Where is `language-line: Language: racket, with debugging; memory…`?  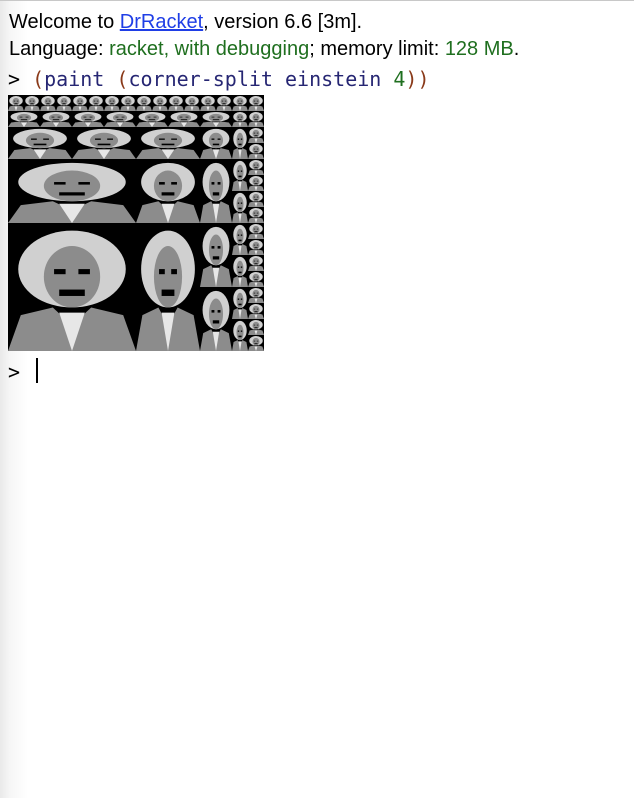 language-line: Language: racket, with debugging; memory… is located at coordinates (264, 49).